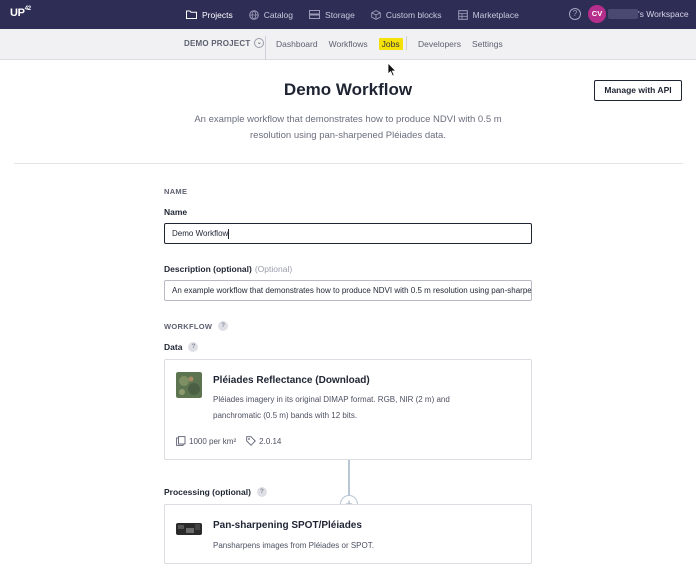 The image size is (696, 564). Describe the element at coordinates (348, 233) in the screenshot. I see `name-input: Demo Workflow` at that location.